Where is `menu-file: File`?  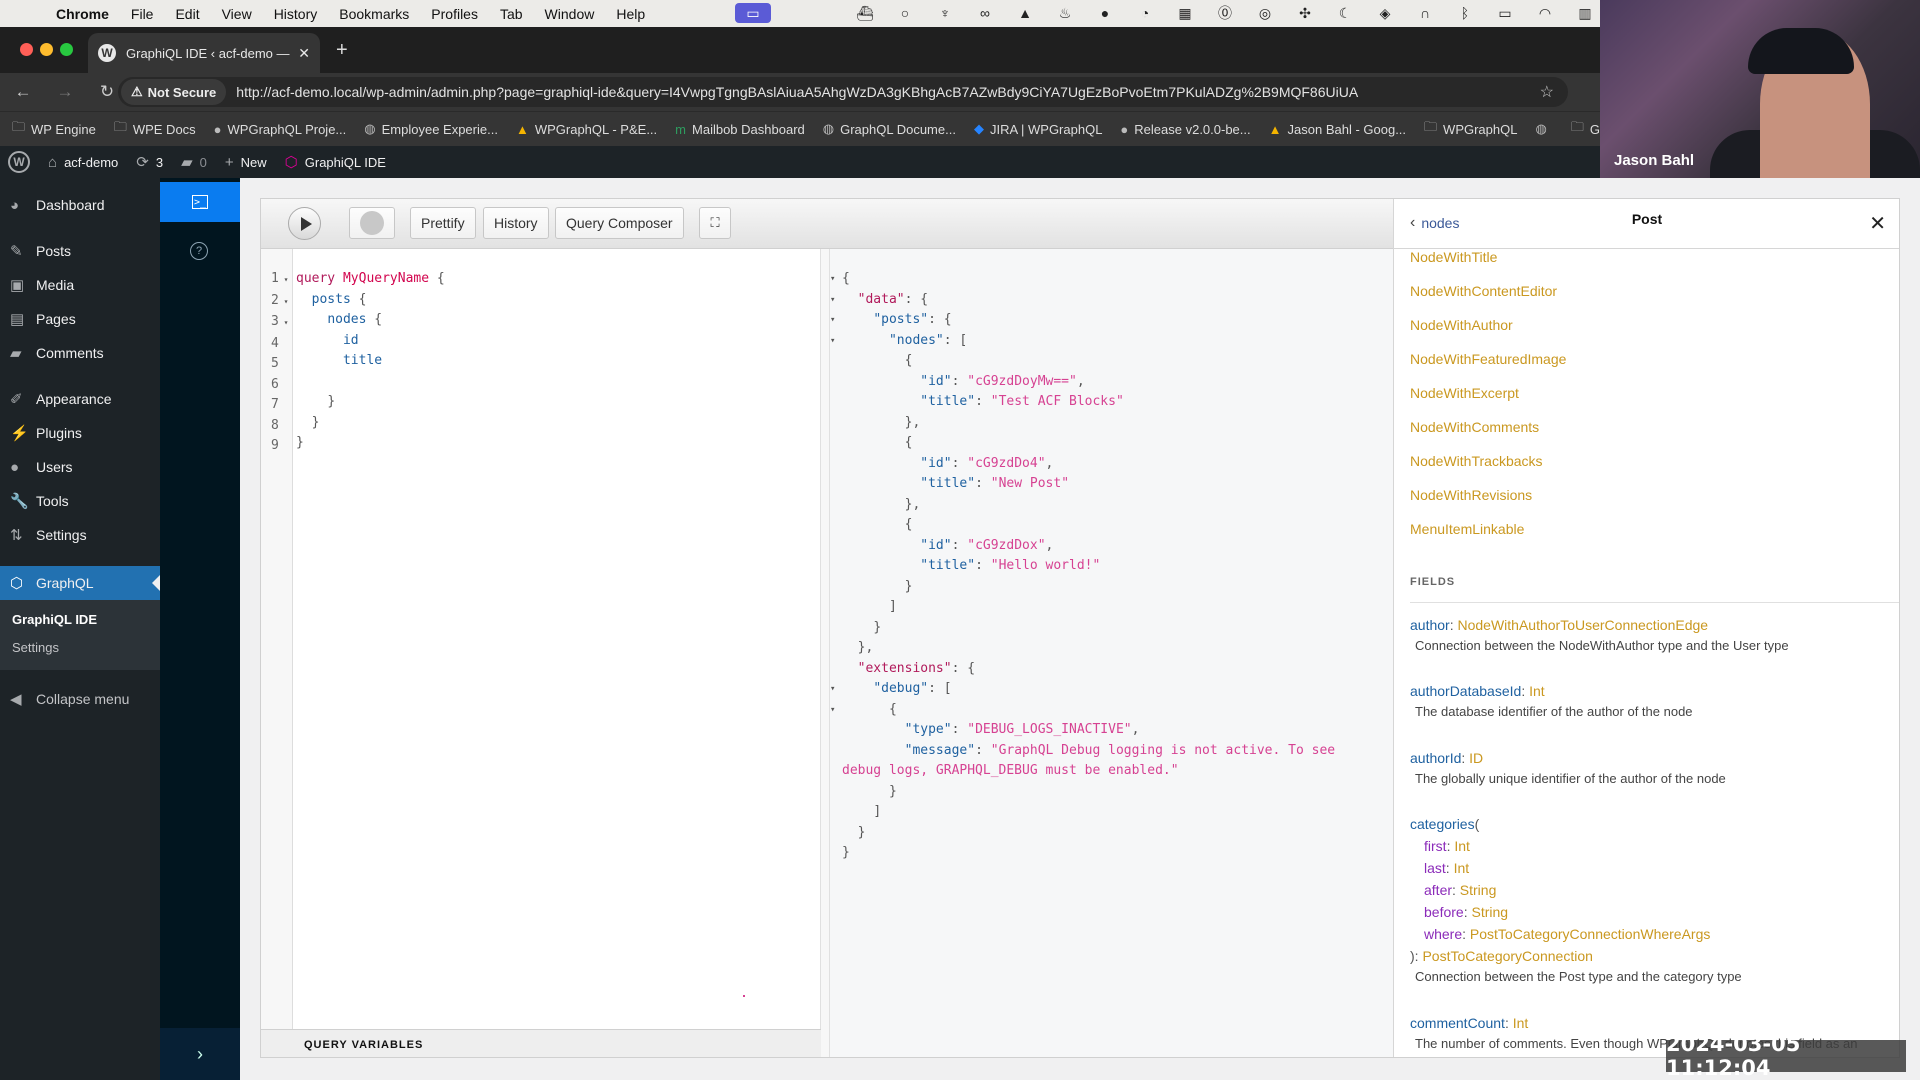
menu-file: File is located at coordinates (142, 14).